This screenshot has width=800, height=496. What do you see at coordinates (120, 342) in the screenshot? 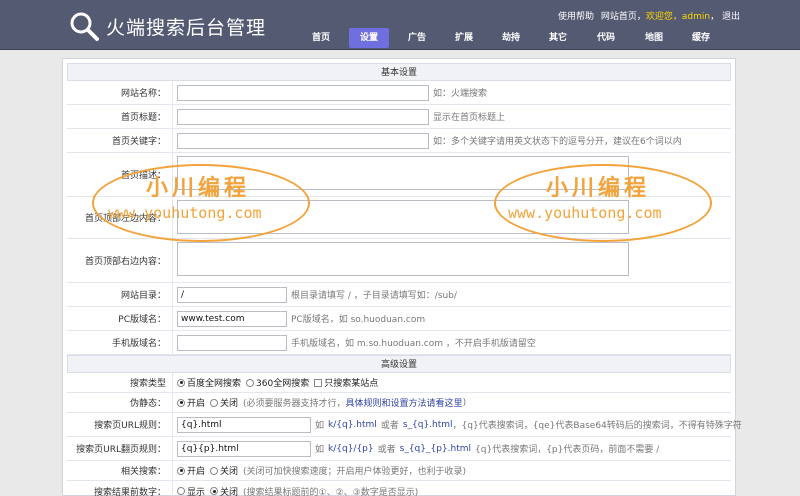
I see `mobile-domain-label: 手机版域名：` at bounding box center [120, 342].